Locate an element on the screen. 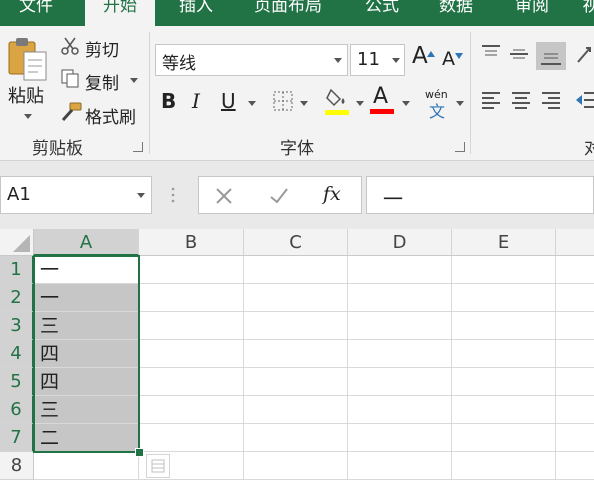 The height and width of the screenshot is (485, 594). font-size-dropdown-caret is located at coordinates (396, 60).